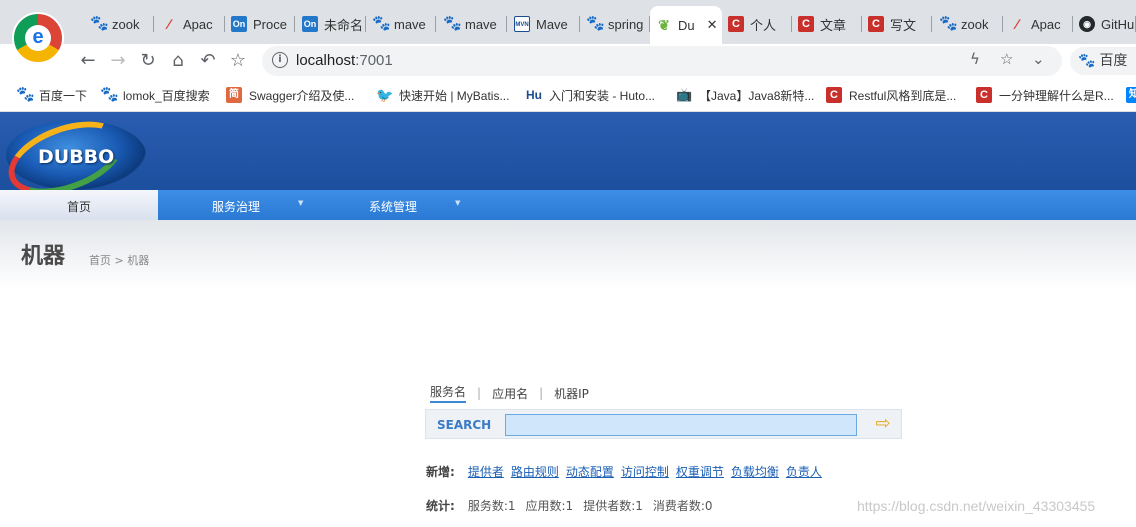  I want to click on browser-tab: C 文章, so click(827, 24).